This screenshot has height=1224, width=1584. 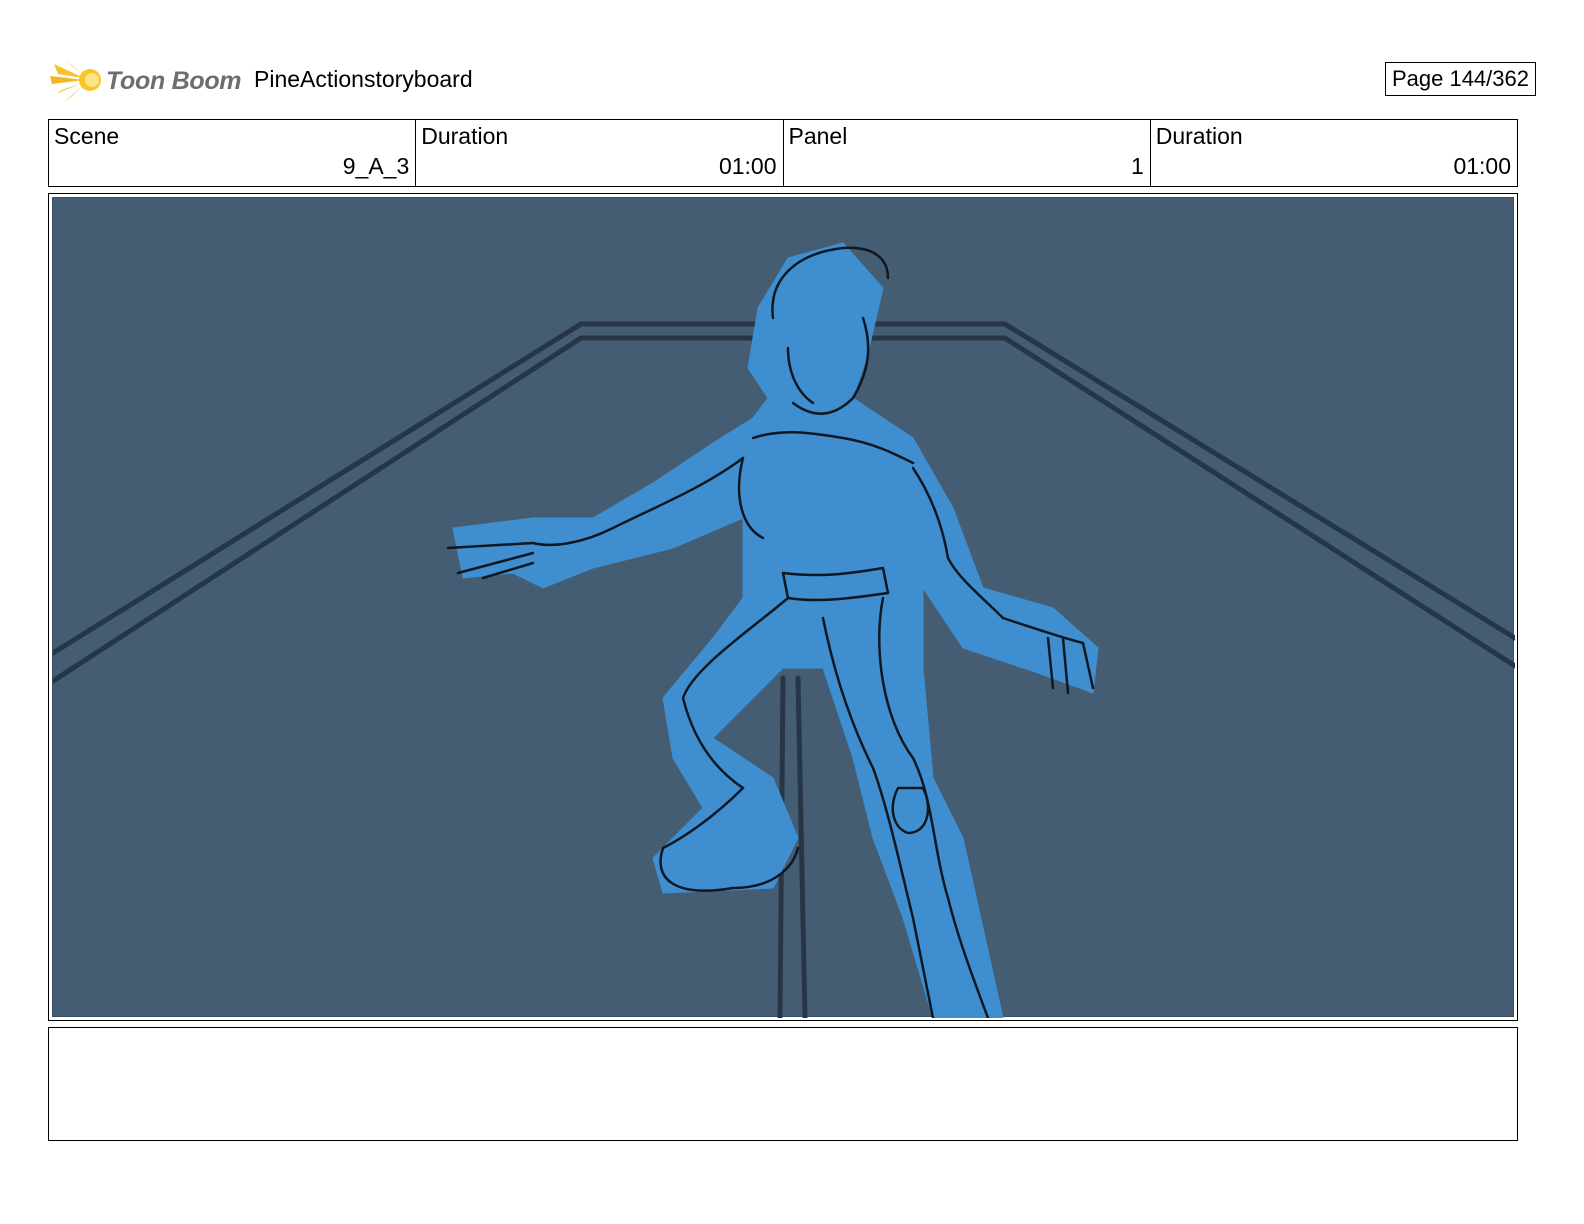 I want to click on panel-duration-value: 01:00, so click(x=1482, y=166).